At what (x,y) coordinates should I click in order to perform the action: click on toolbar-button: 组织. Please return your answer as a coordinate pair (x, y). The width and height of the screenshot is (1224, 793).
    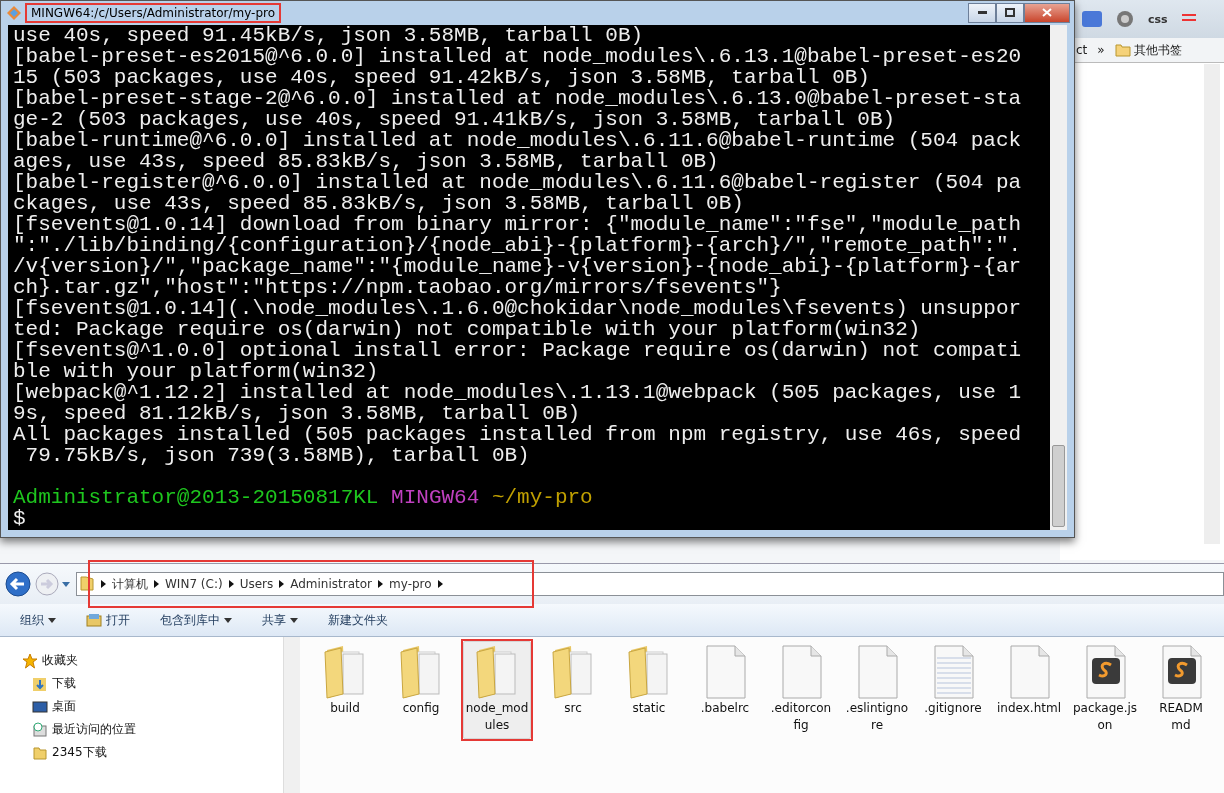
    Looking at the image, I should click on (38, 620).